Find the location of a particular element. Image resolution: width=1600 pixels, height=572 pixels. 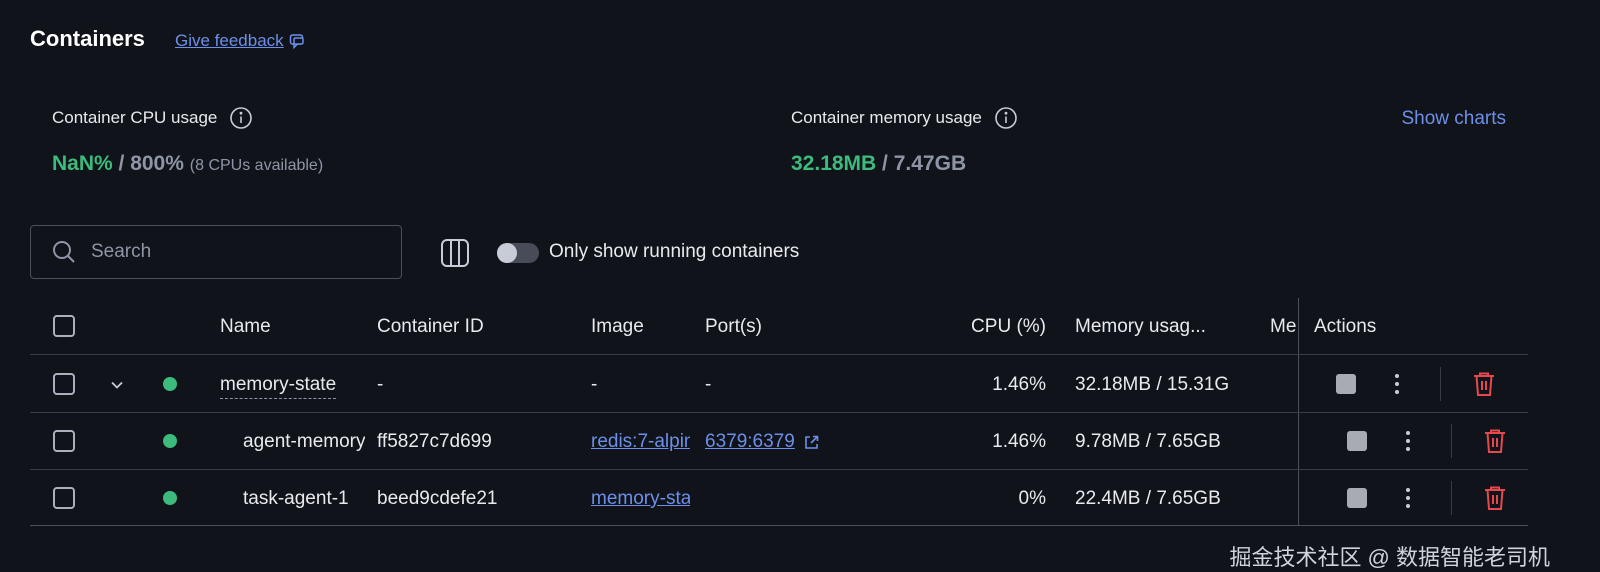

column-header-ports: Port(s) is located at coordinates (733, 327).